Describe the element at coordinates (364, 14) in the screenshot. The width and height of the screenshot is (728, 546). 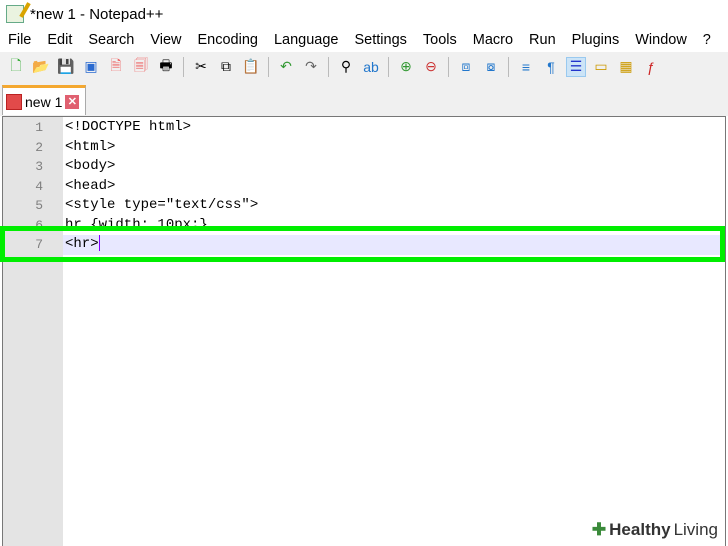
I see `title-bar: *new 1 - Notepad++` at that location.